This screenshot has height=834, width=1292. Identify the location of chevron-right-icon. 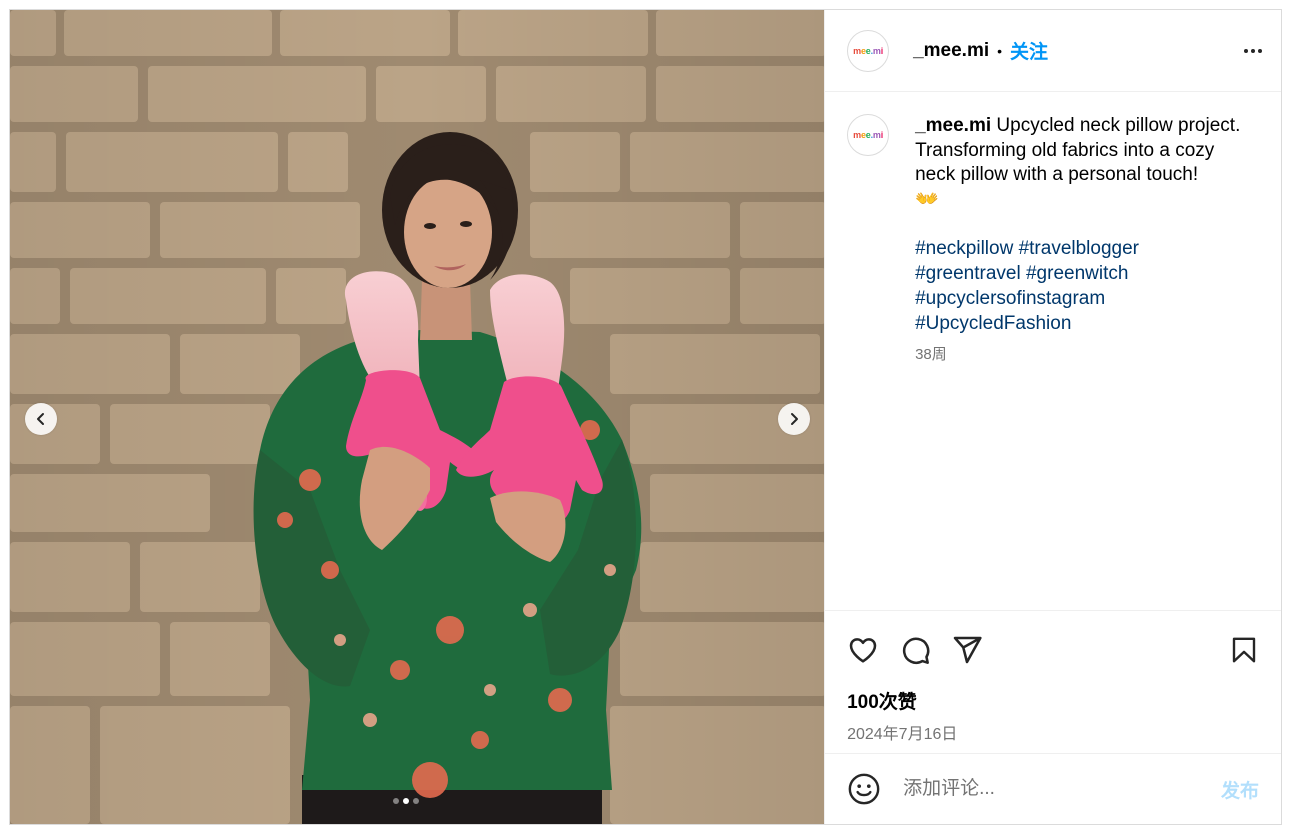
(794, 419).